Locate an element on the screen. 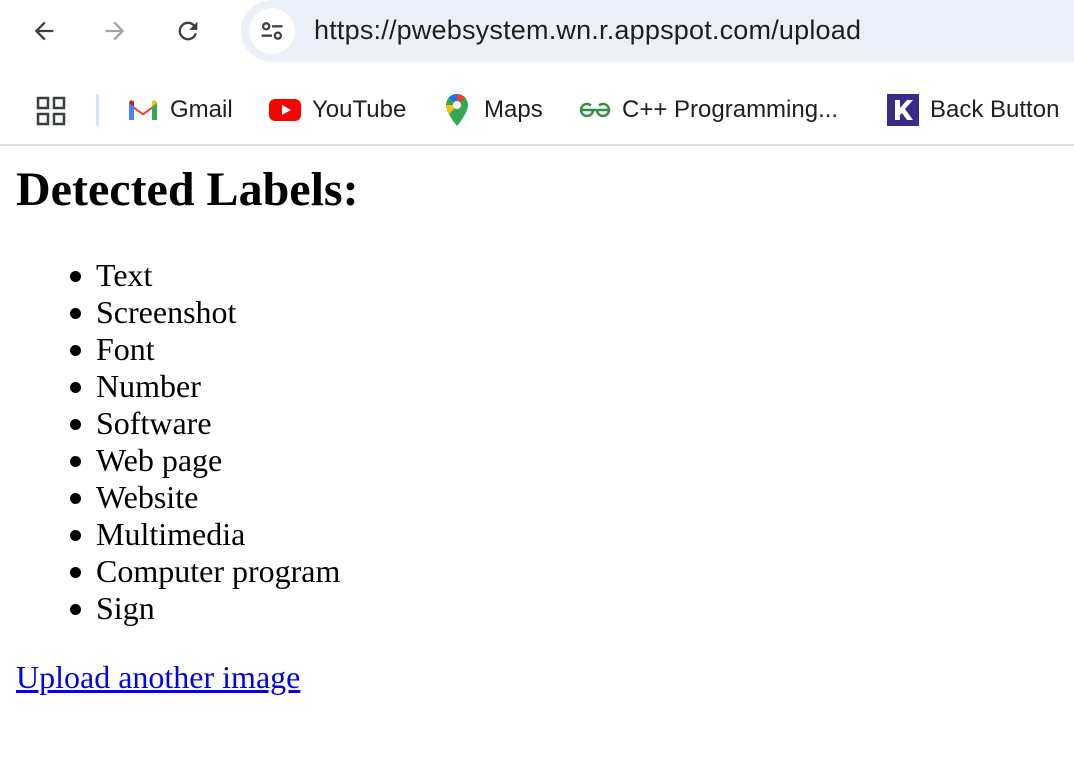 This screenshot has width=1074, height=766. list-item: Website is located at coordinates (204, 497).